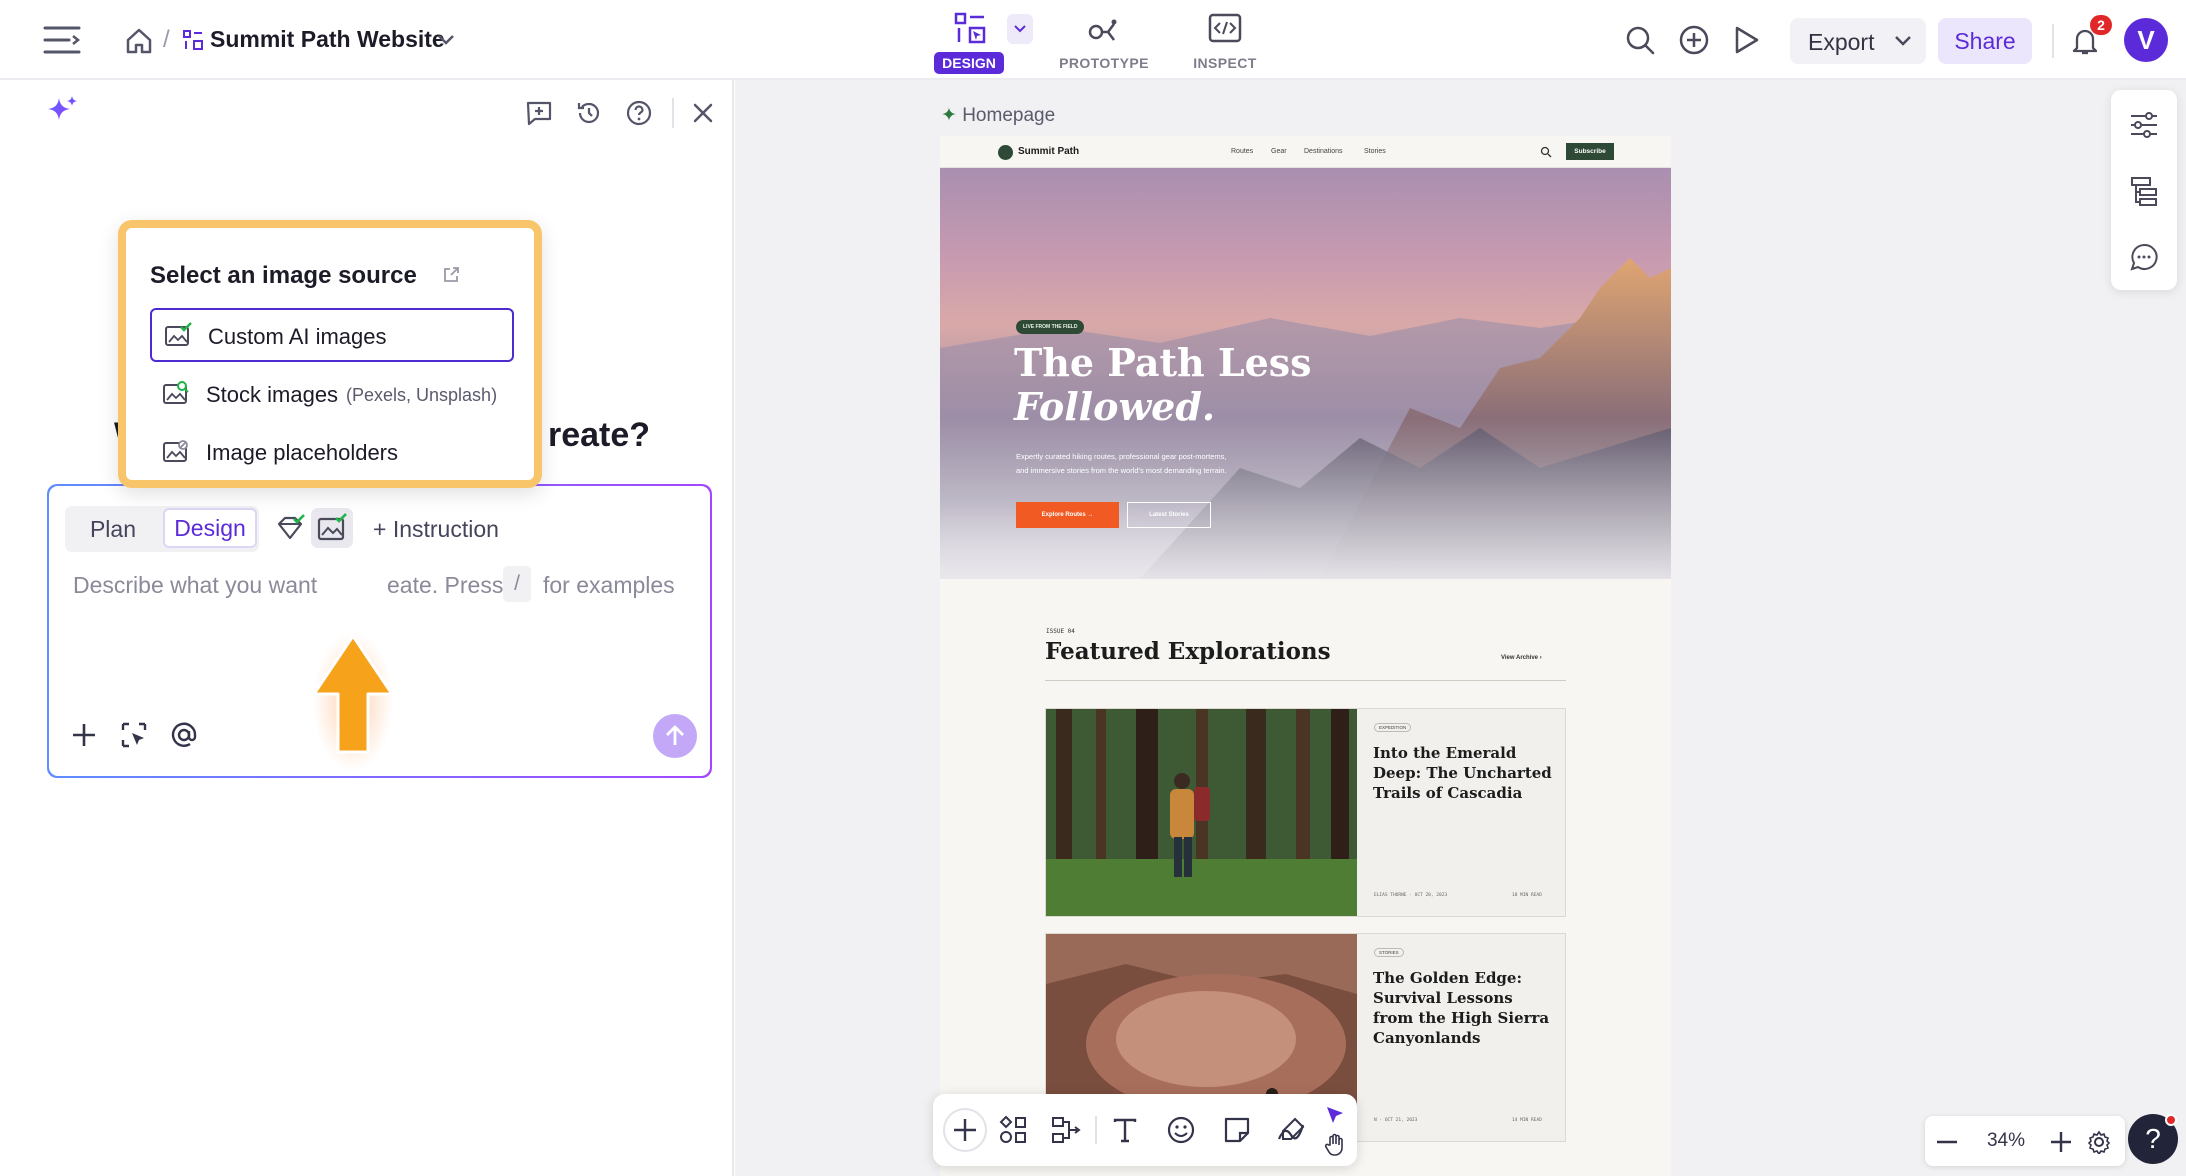 This screenshot has height=1176, width=2186. I want to click on site-nav-routes: Routes, so click(1242, 151).